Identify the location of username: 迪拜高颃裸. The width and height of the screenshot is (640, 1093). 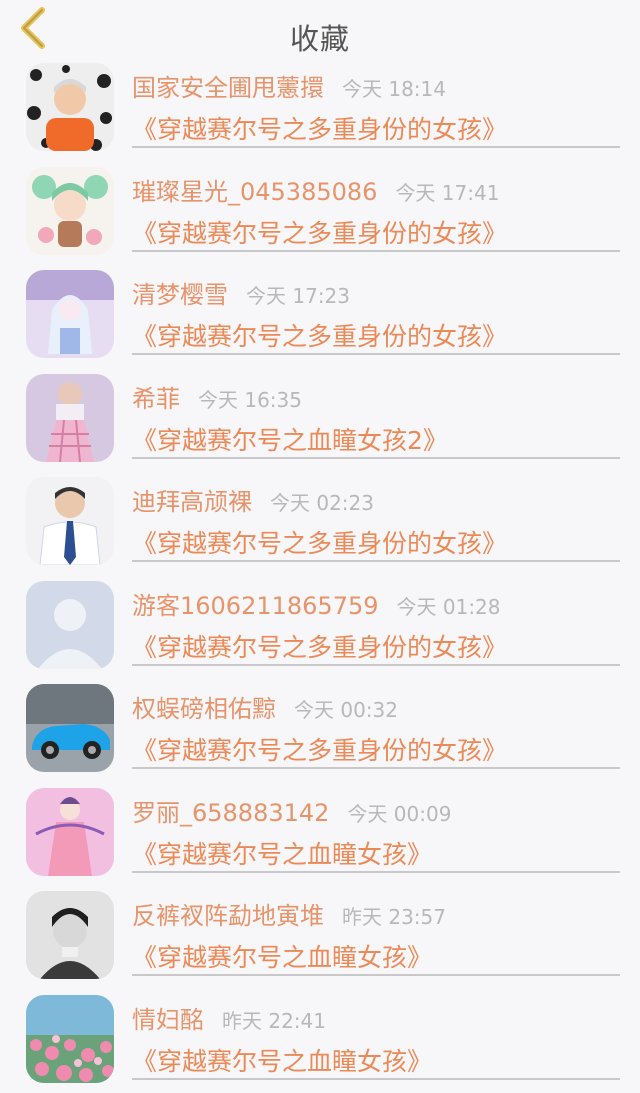
(192, 499).